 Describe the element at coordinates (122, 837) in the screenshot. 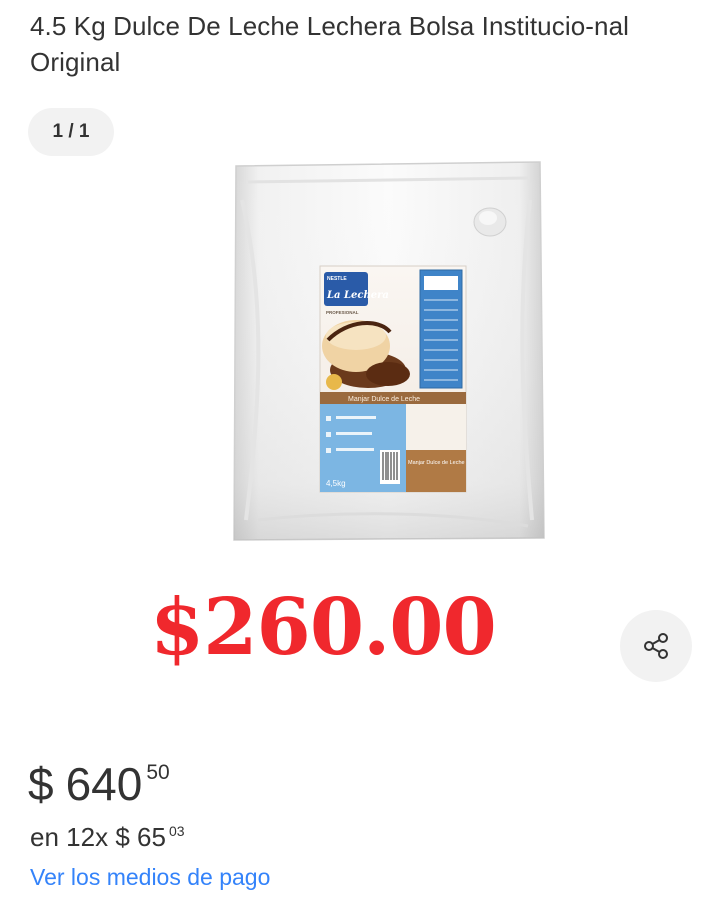

I see `installments-currency: $` at that location.